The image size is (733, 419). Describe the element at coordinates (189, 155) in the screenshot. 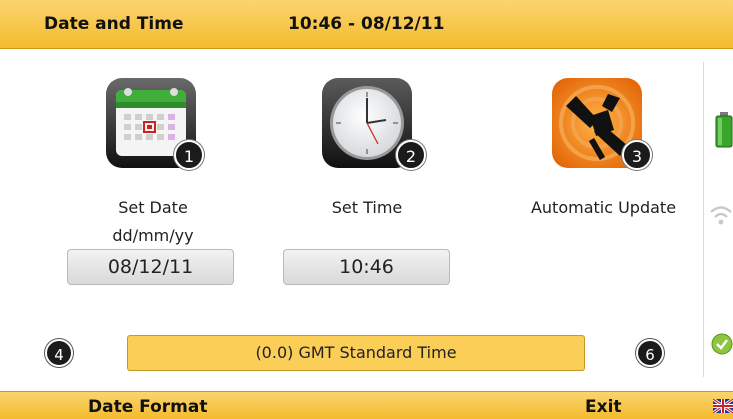

I see `tile-1-badge: 1` at that location.